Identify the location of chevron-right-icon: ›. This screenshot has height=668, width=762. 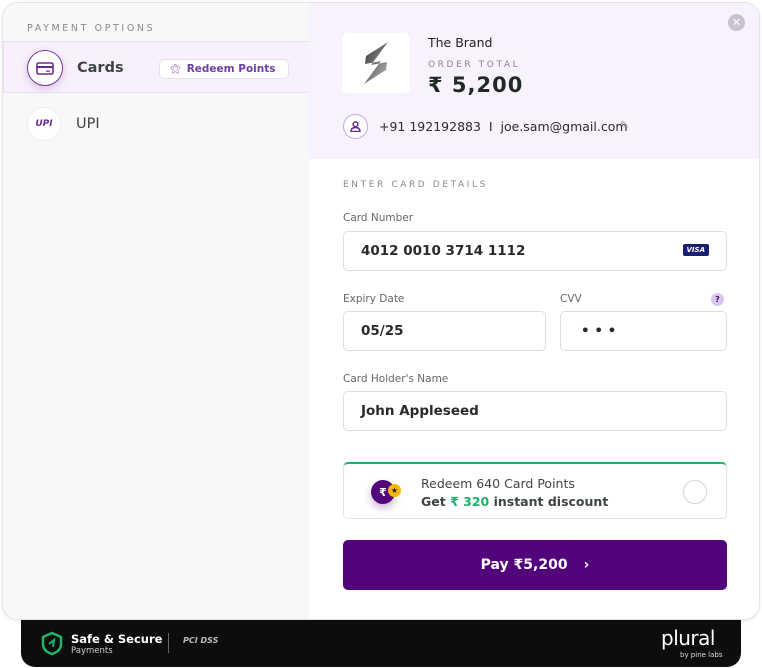
(586, 565).